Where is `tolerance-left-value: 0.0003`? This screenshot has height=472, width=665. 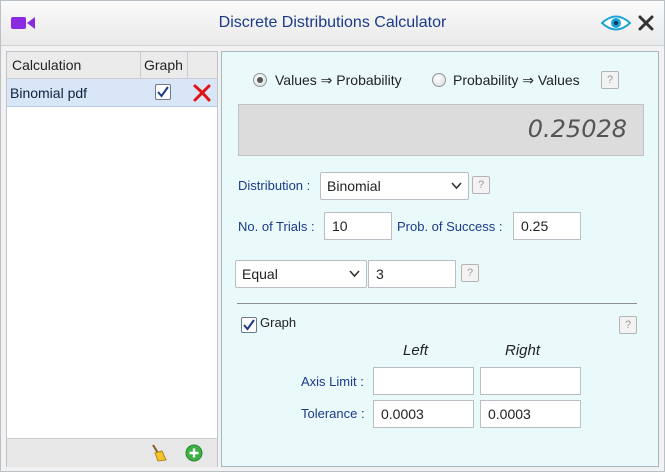
tolerance-left-value: 0.0003 is located at coordinates (402, 414).